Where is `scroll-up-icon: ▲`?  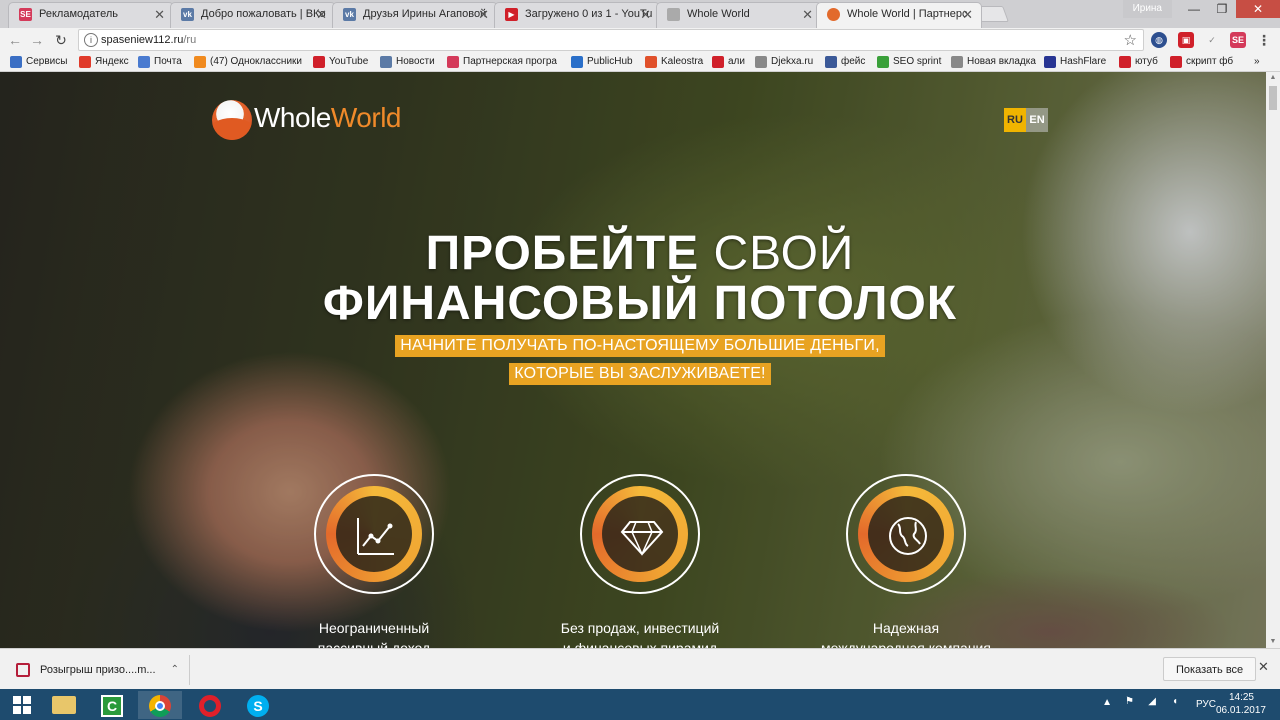 scroll-up-icon: ▲ is located at coordinates (1273, 78).